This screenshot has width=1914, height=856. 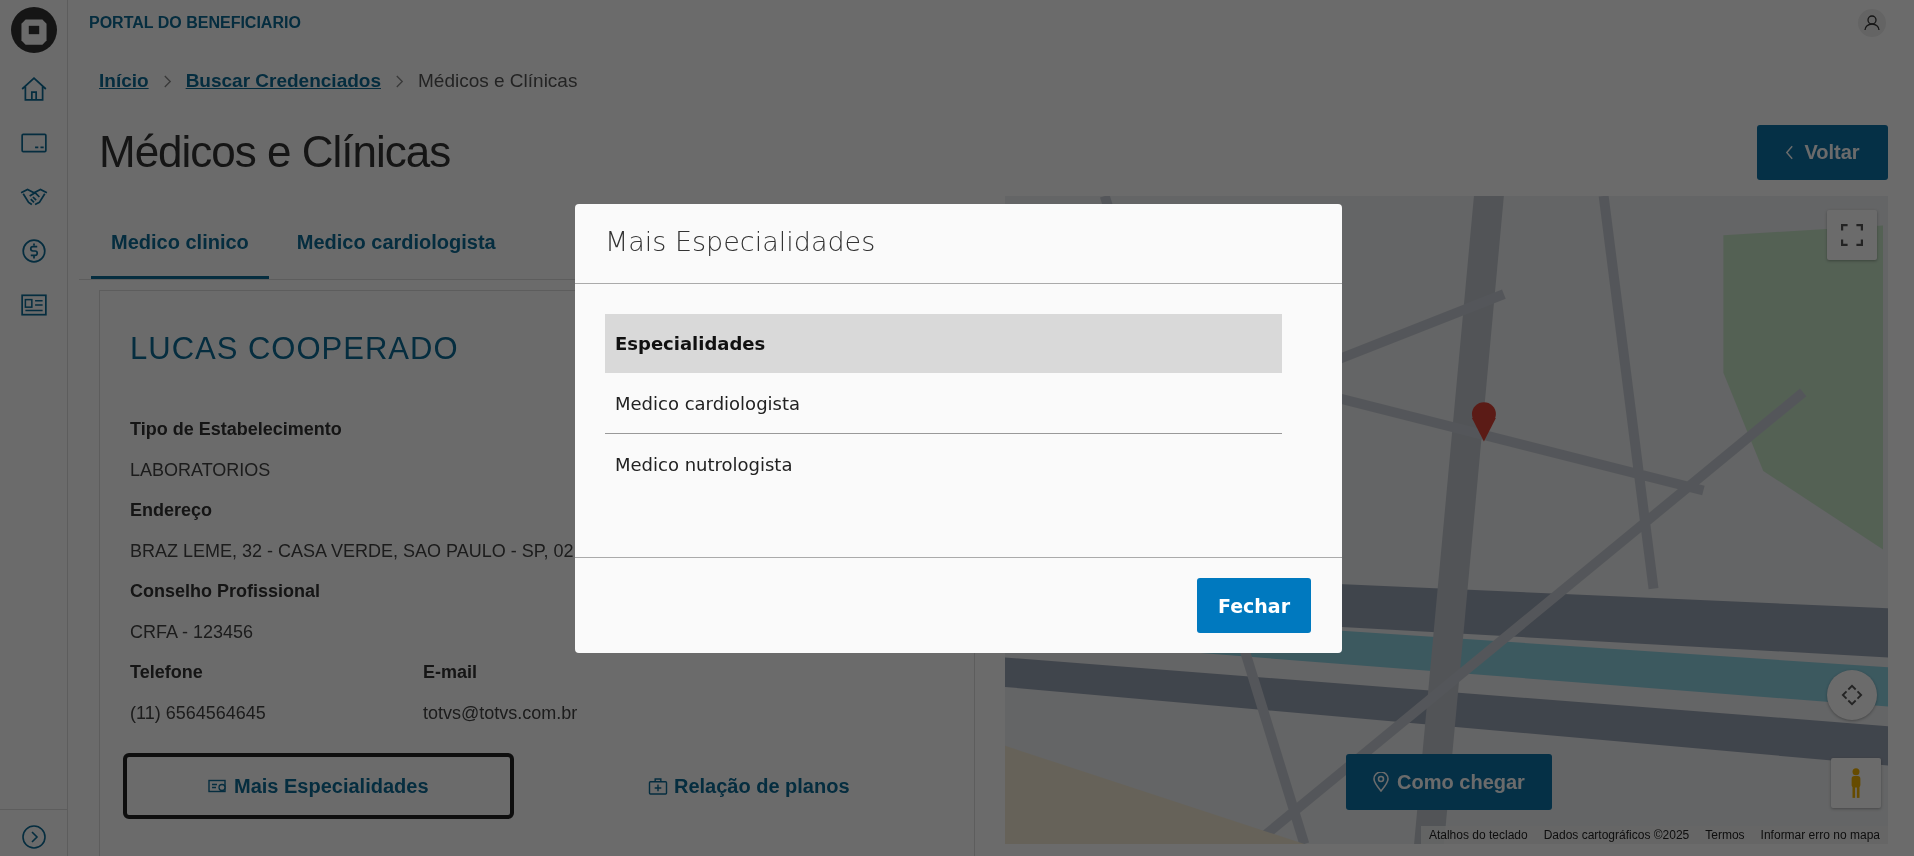 What do you see at coordinates (958, 244) in the screenshot?
I see `dialog-title: Mais Especialidades` at bounding box center [958, 244].